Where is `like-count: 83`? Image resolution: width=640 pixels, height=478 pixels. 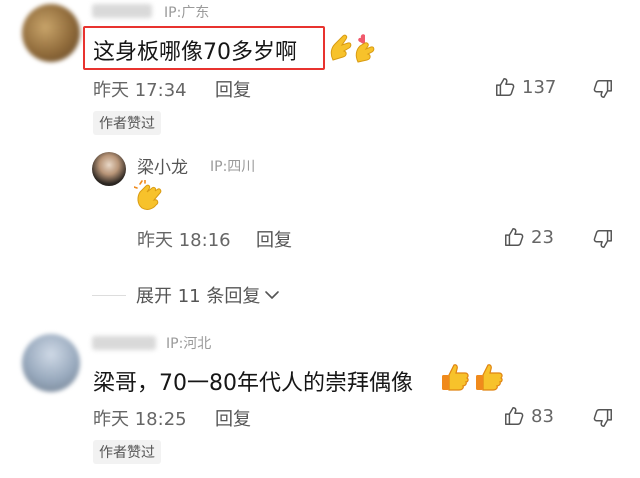 like-count: 83 is located at coordinates (542, 416).